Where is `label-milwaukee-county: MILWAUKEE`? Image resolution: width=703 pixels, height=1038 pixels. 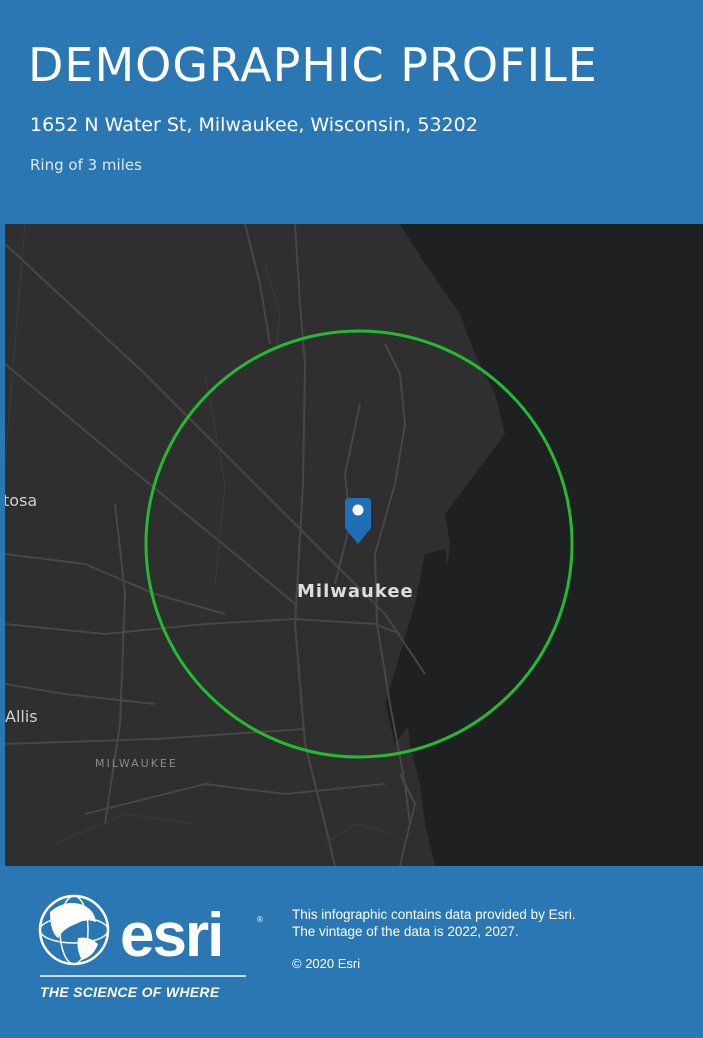
label-milwaukee-county: MILWAUKEE is located at coordinates (136, 763).